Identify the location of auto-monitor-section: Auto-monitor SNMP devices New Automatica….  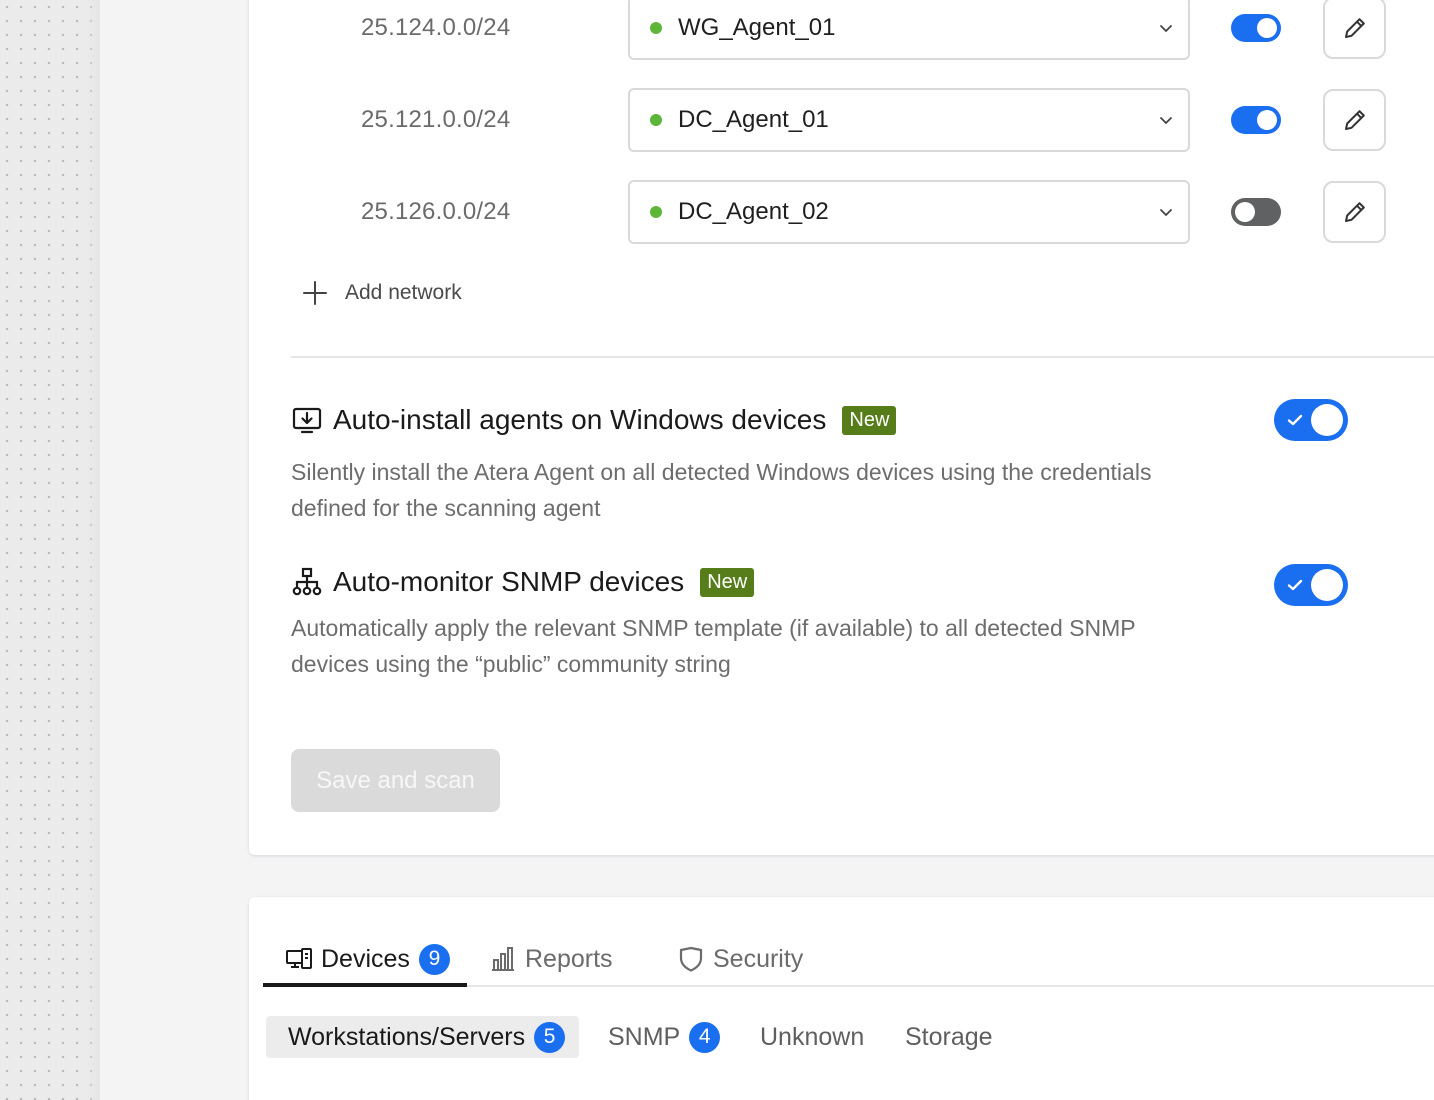
(851, 622).